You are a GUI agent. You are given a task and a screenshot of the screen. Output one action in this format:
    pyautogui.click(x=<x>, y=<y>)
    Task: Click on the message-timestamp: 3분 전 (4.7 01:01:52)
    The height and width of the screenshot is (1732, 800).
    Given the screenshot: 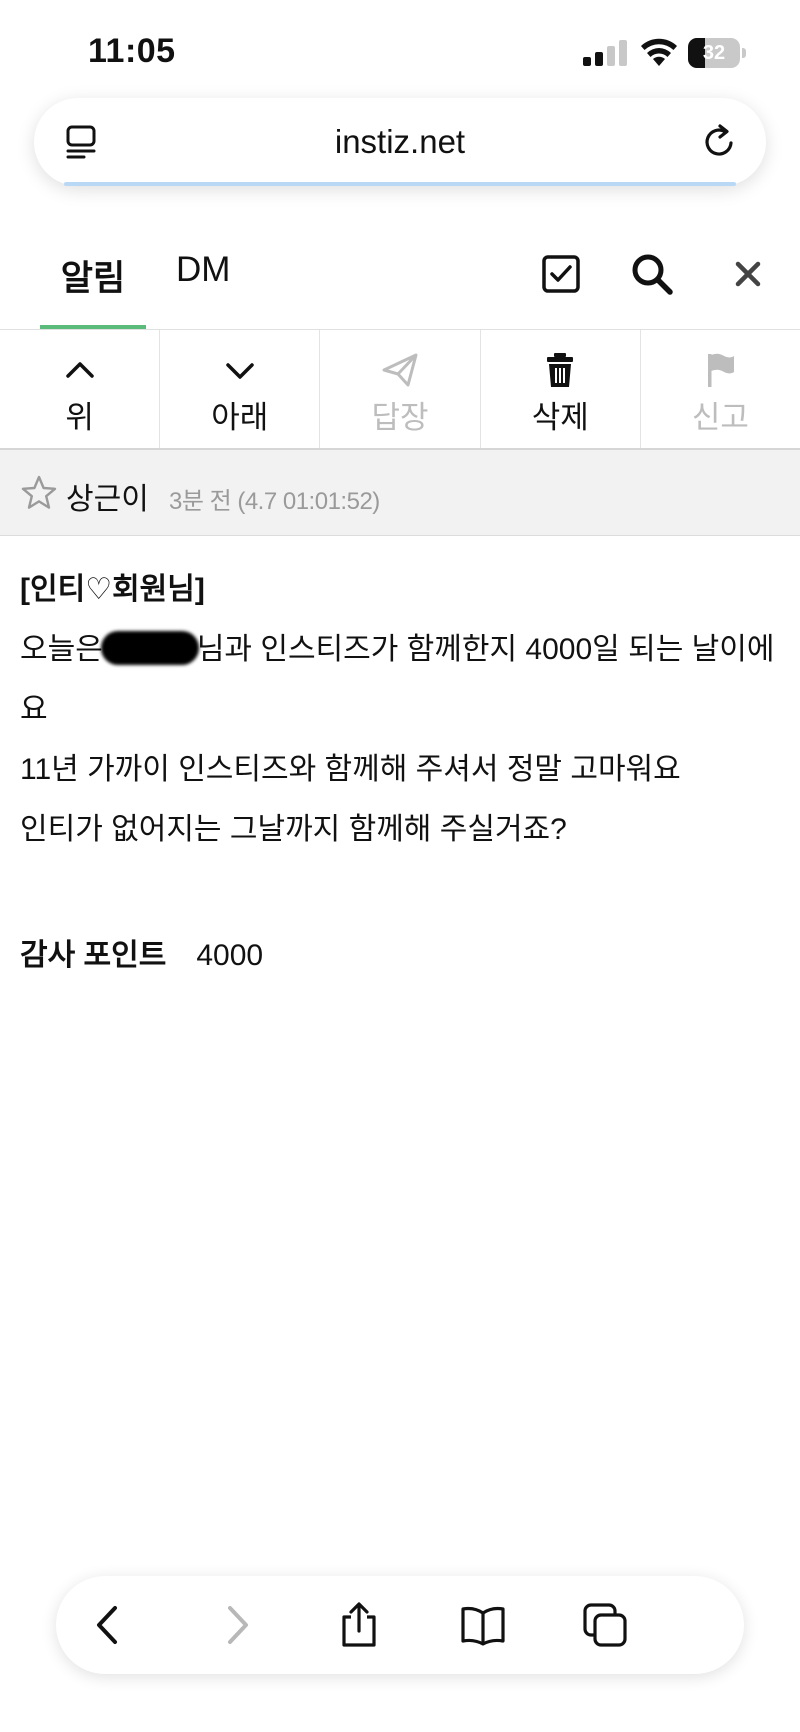 What is the action you would take?
    pyautogui.click(x=274, y=501)
    